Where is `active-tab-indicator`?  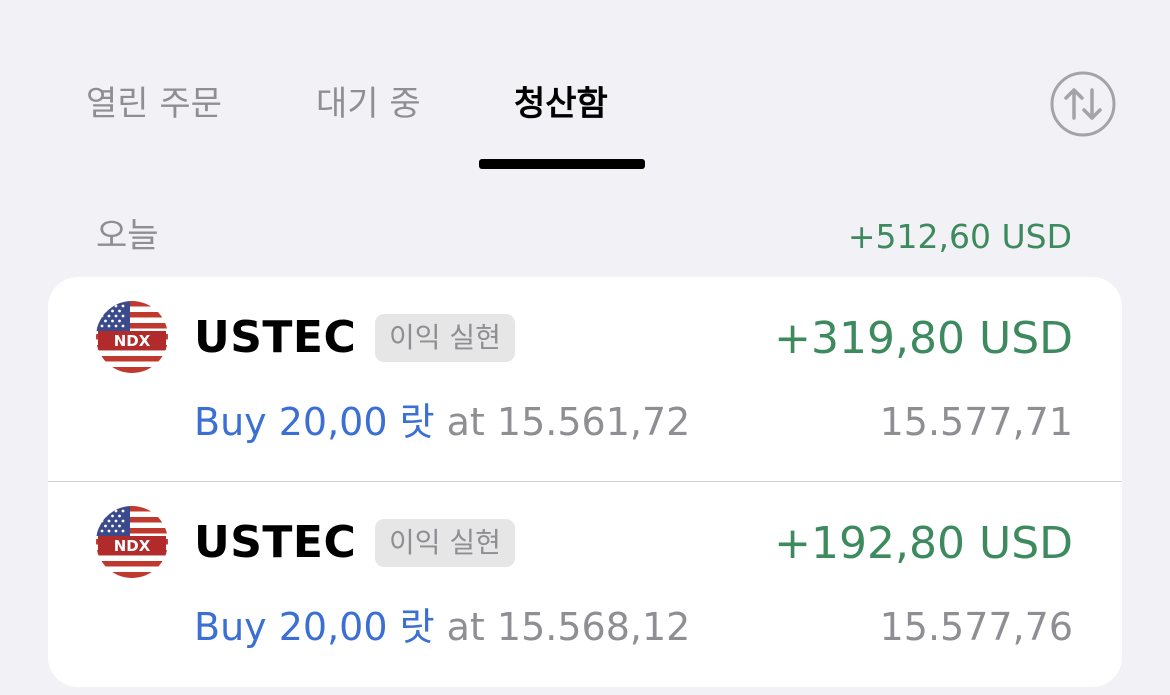 active-tab-indicator is located at coordinates (562, 164).